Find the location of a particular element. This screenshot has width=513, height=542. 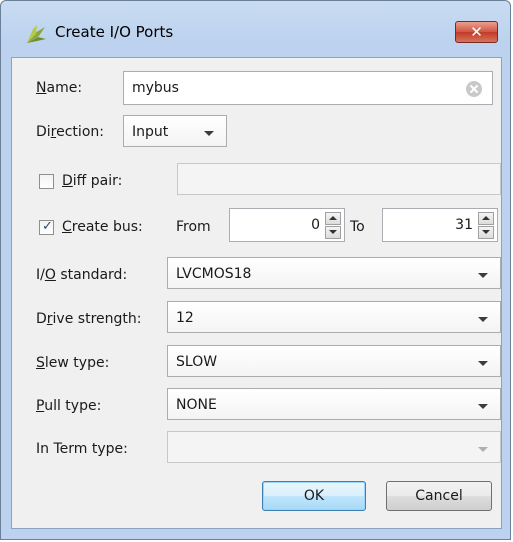

io-standard-value: LVCMOS18 is located at coordinates (214, 274).